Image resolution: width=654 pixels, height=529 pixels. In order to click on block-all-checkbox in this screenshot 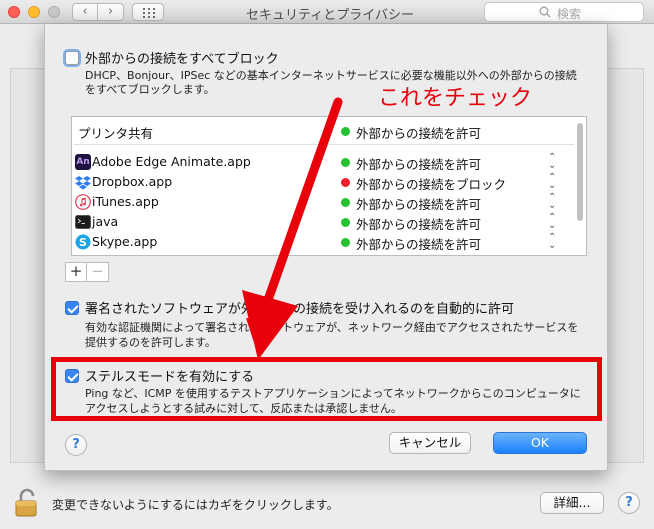, I will do `click(72, 58)`.